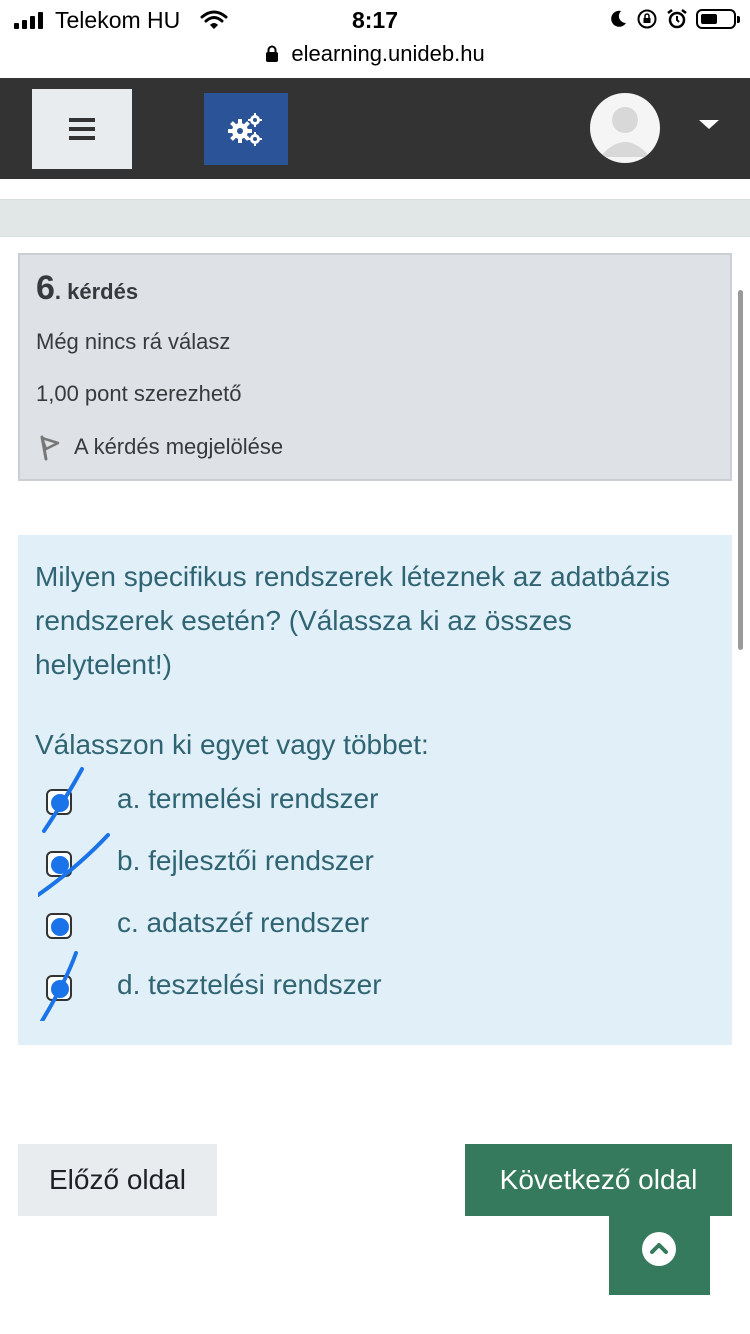 This screenshot has height=1334, width=750. What do you see at coordinates (375, 218) in the screenshot?
I see `page-strip` at bounding box center [375, 218].